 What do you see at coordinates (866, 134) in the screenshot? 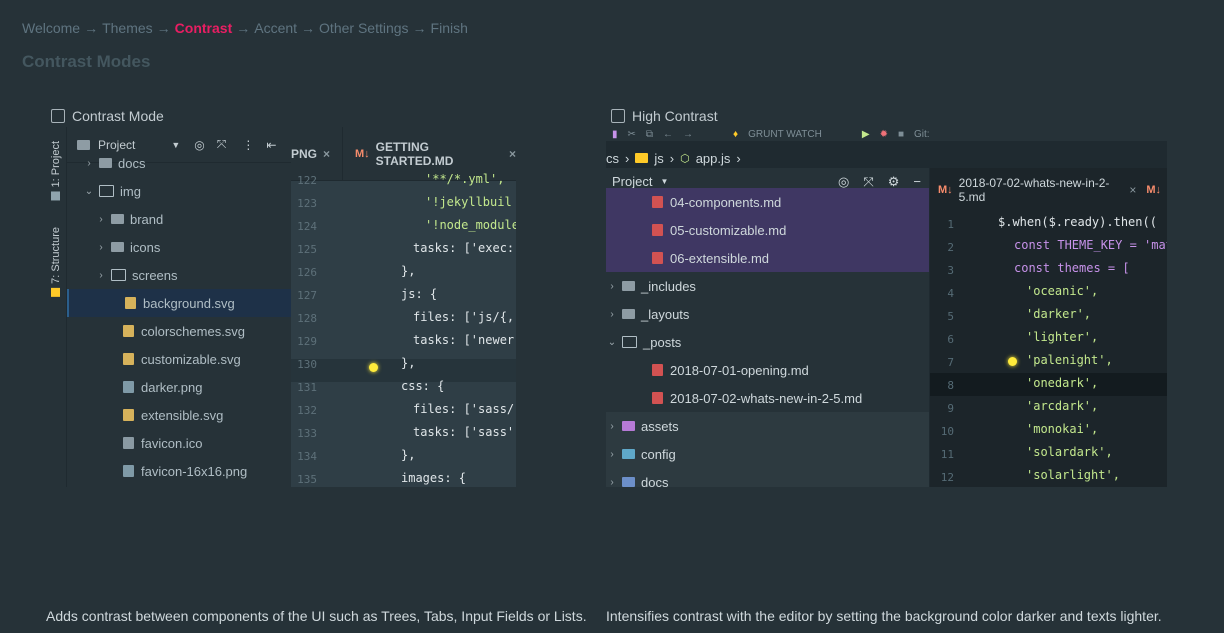
I see `run-icon: ▶` at bounding box center [866, 134].